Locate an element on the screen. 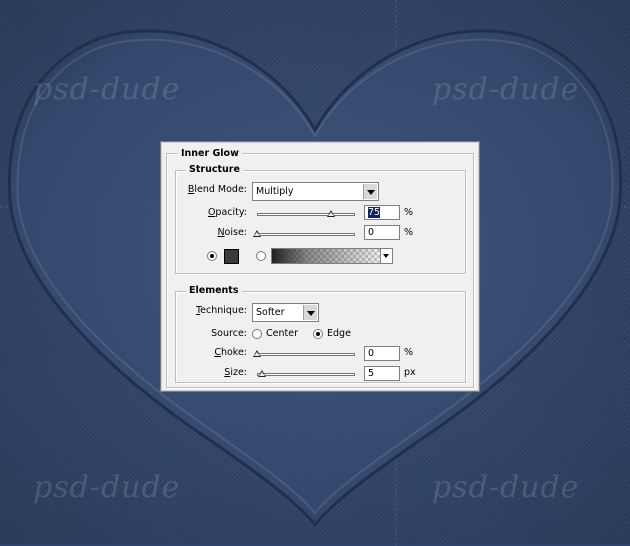 This screenshot has height=546, width=630. size-label: Size: is located at coordinates (235, 372).